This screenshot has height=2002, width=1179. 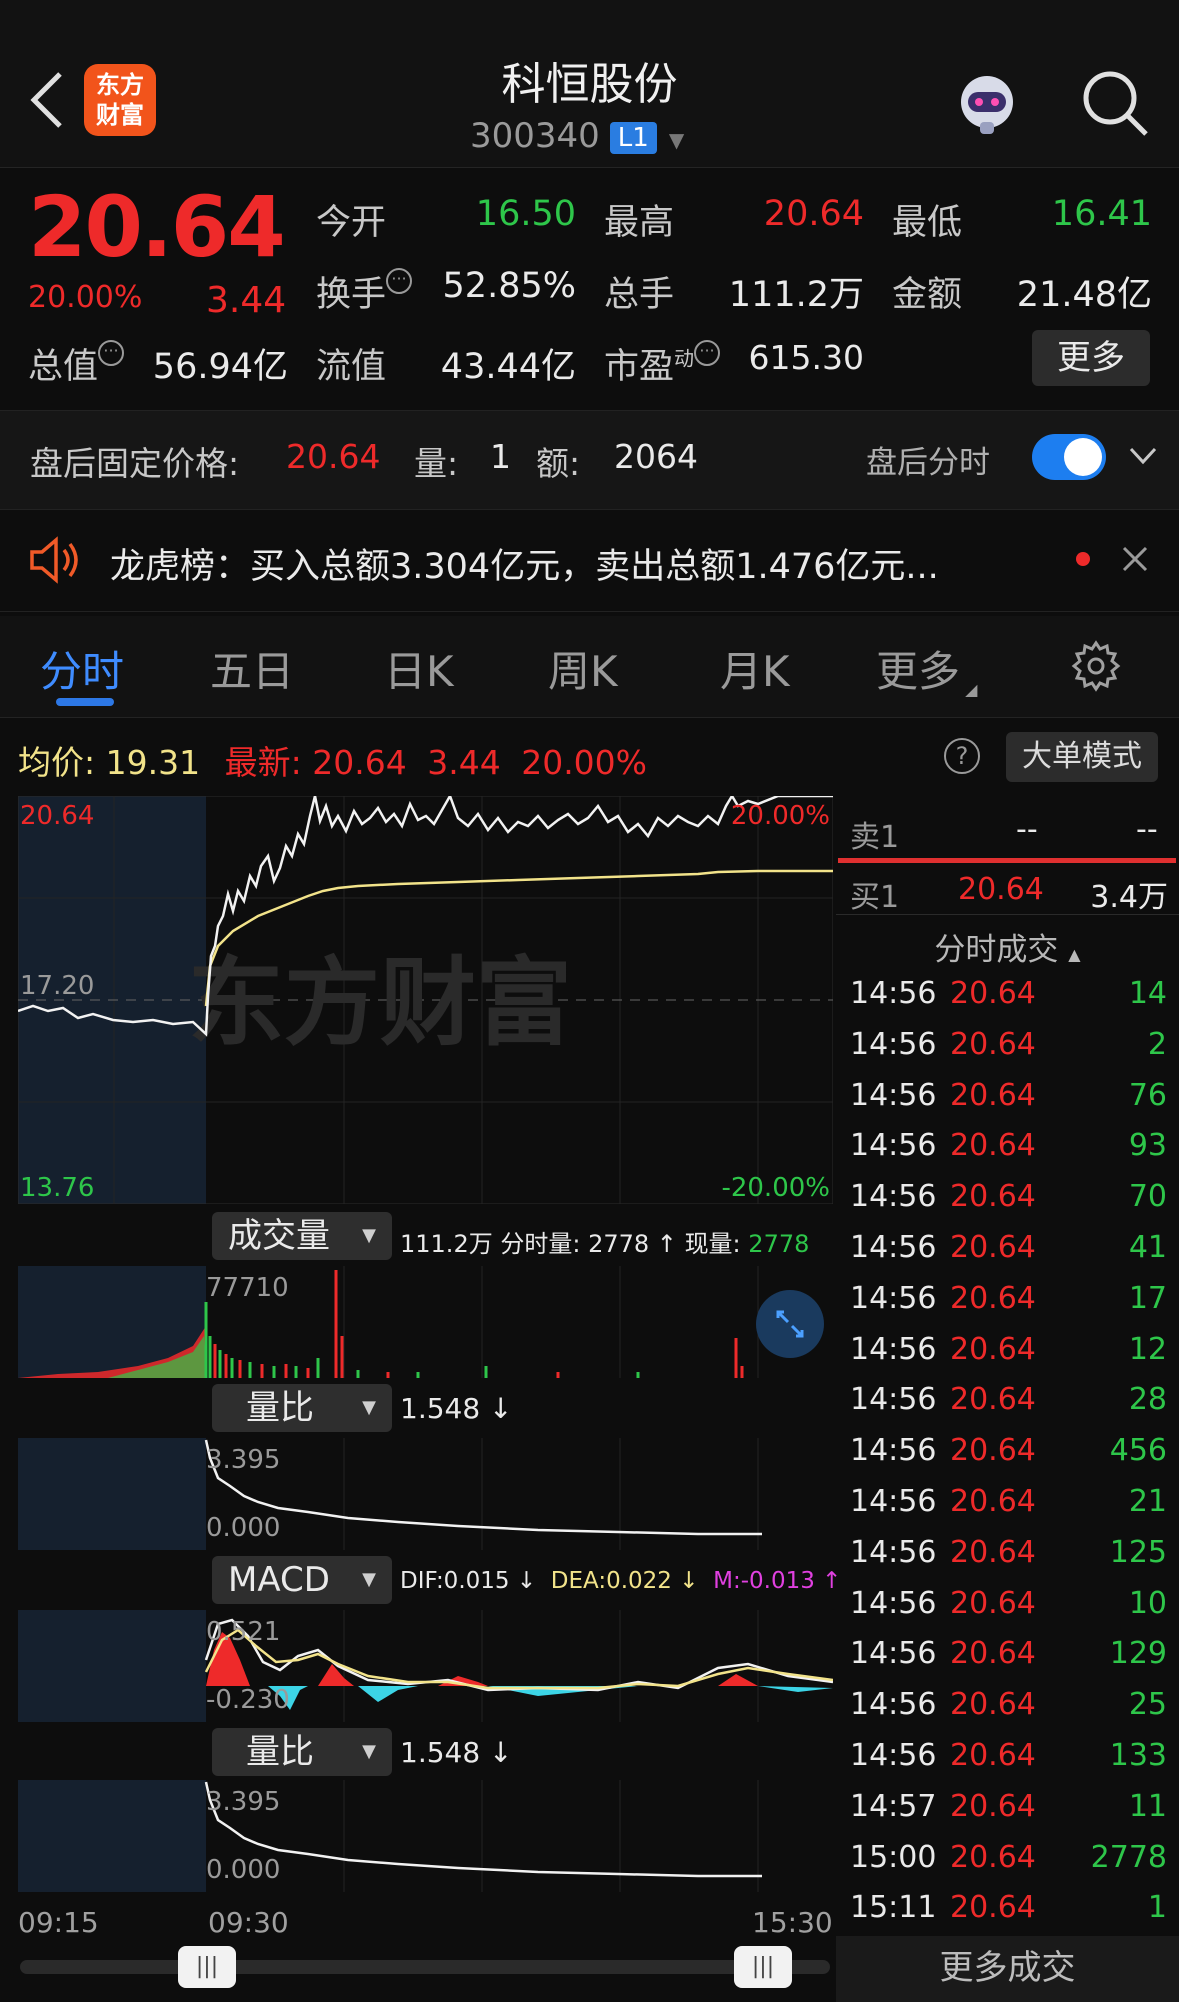 What do you see at coordinates (1007, 1145) in the screenshot?
I see `trade-row: 14:56 20.64 93` at bounding box center [1007, 1145].